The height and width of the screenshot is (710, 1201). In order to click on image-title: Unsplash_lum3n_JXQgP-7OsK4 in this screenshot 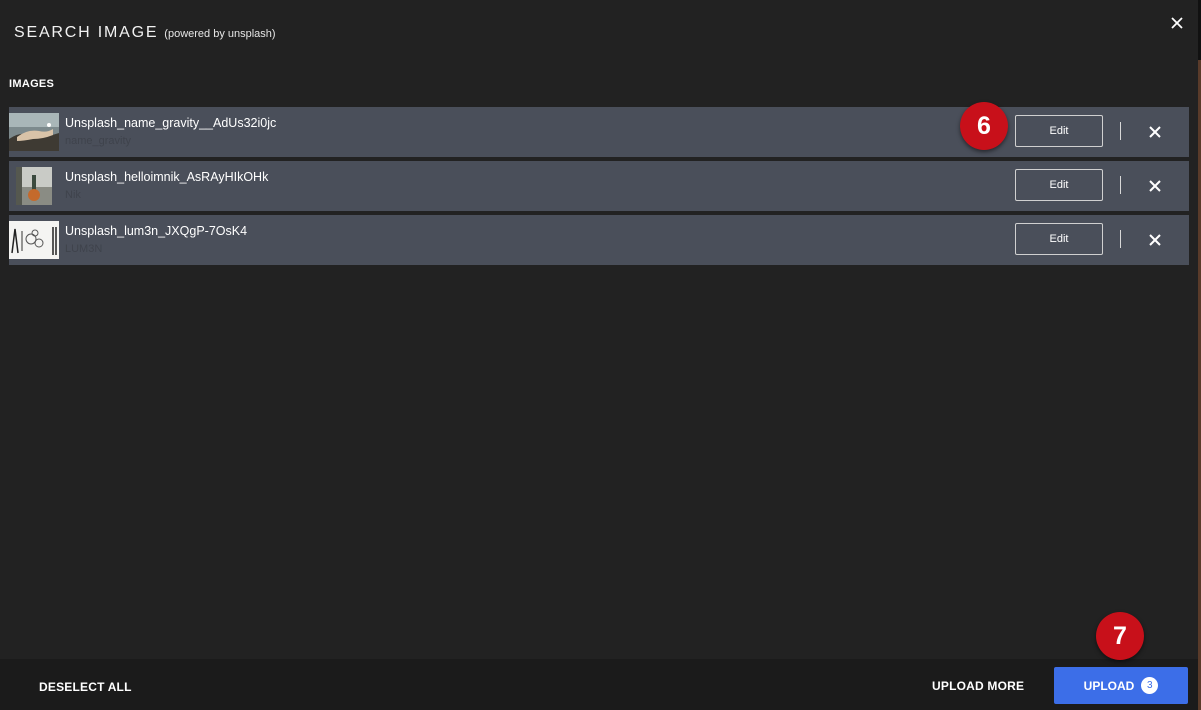, I will do `click(156, 231)`.